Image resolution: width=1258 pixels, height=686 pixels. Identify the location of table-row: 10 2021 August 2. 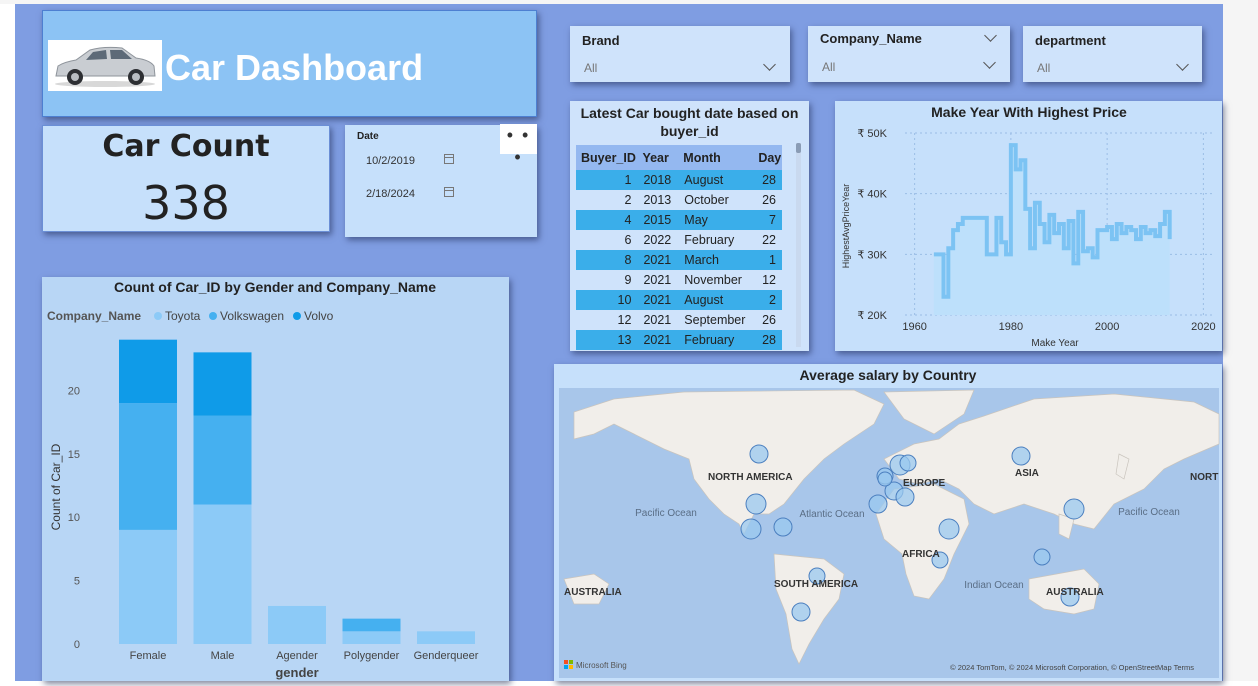
(679, 300).